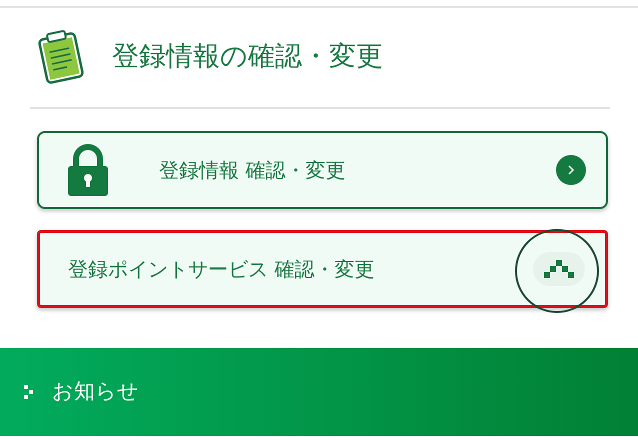 Image resolution: width=638 pixels, height=440 pixels. I want to click on menu-item-label: 登録情報 確認・変更, so click(252, 170).